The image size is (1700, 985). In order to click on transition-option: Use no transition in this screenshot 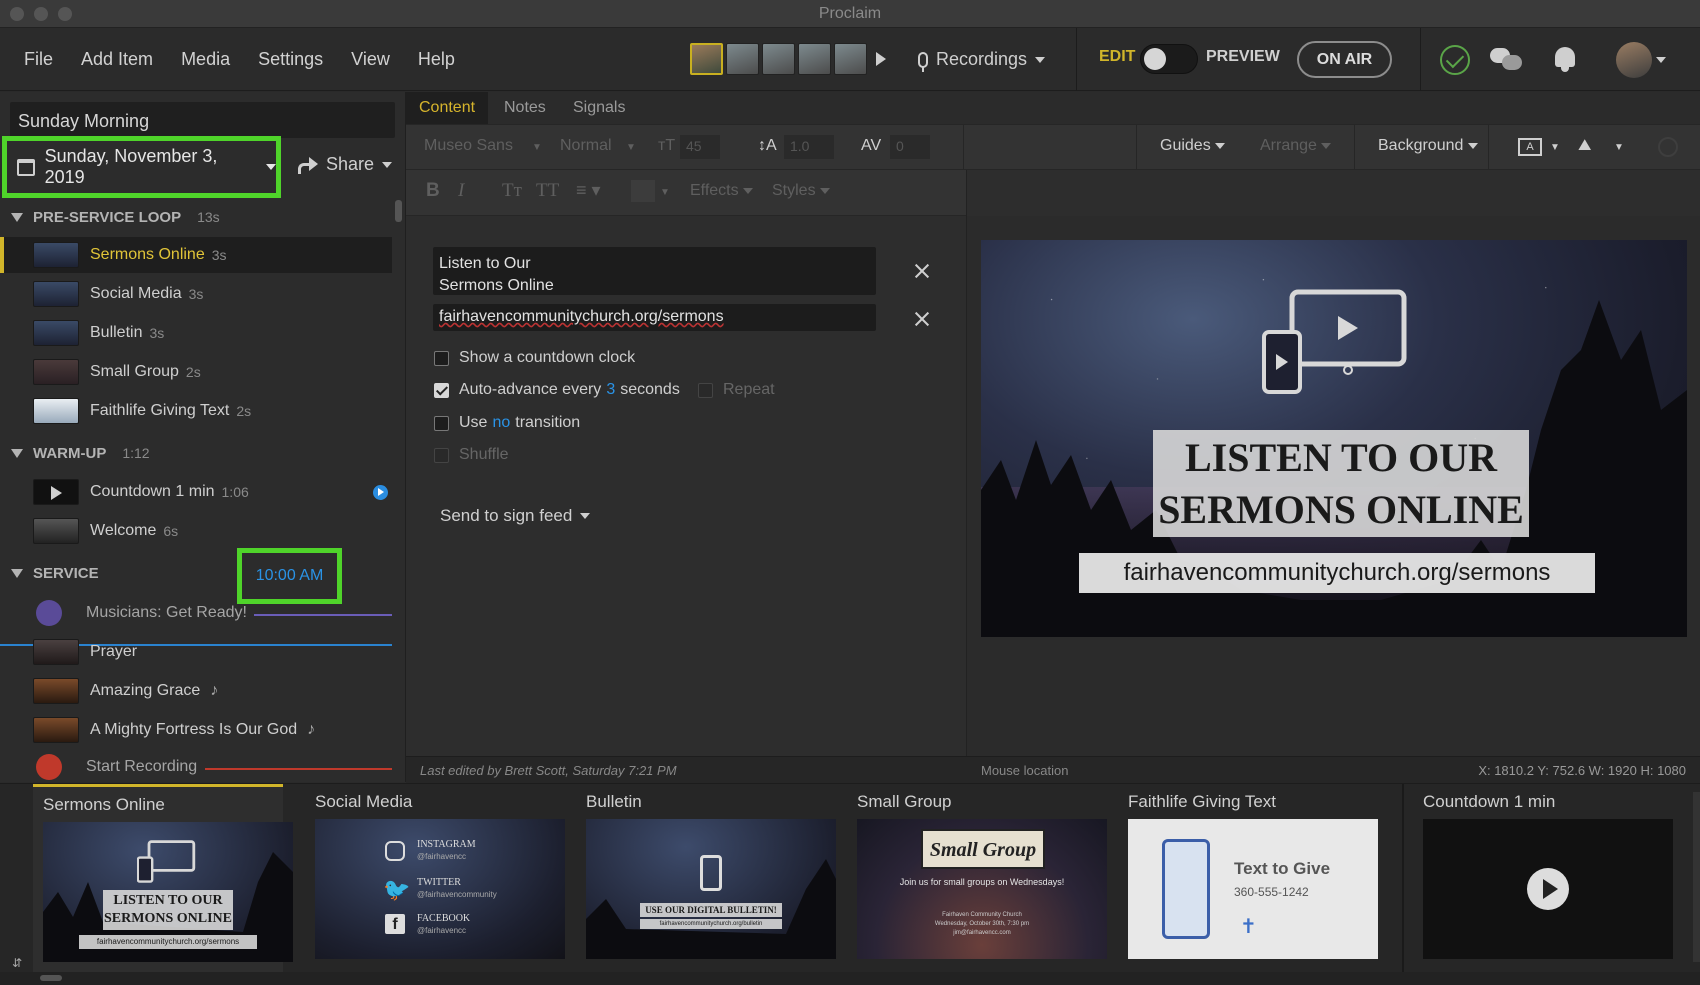, I will do `click(507, 423)`.